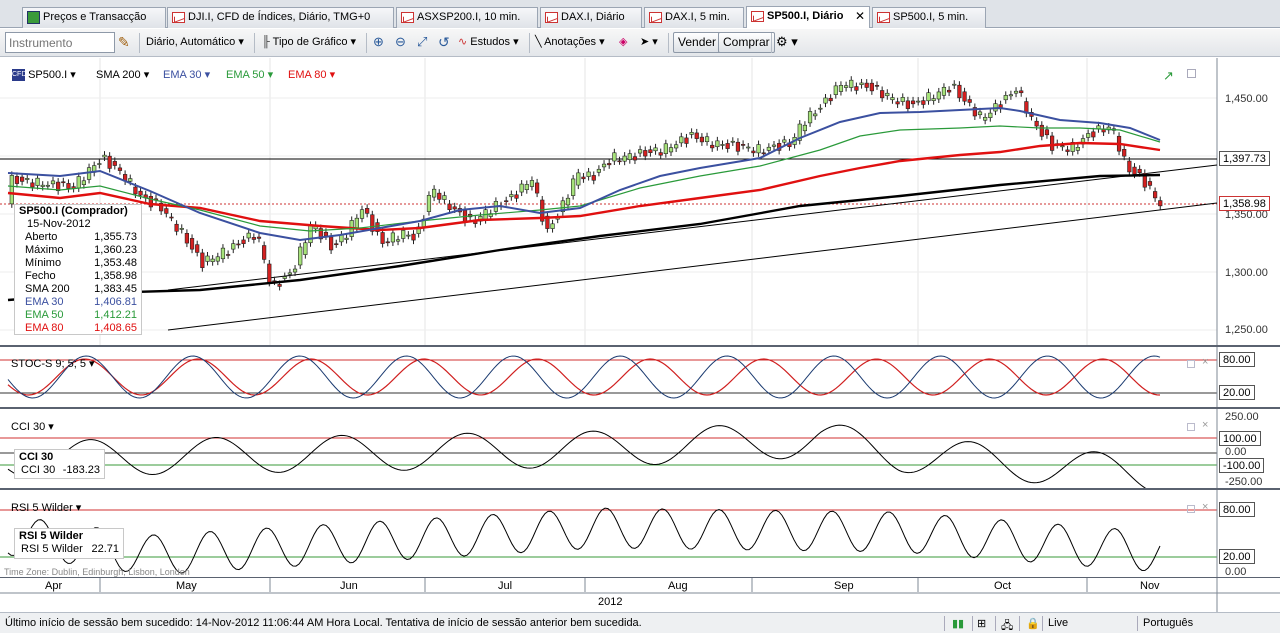 Image resolution: width=1280 pixels, height=636 pixels. Describe the element at coordinates (59, 224) in the screenshot. I see `info-date: 15-Nov-2012` at that location.